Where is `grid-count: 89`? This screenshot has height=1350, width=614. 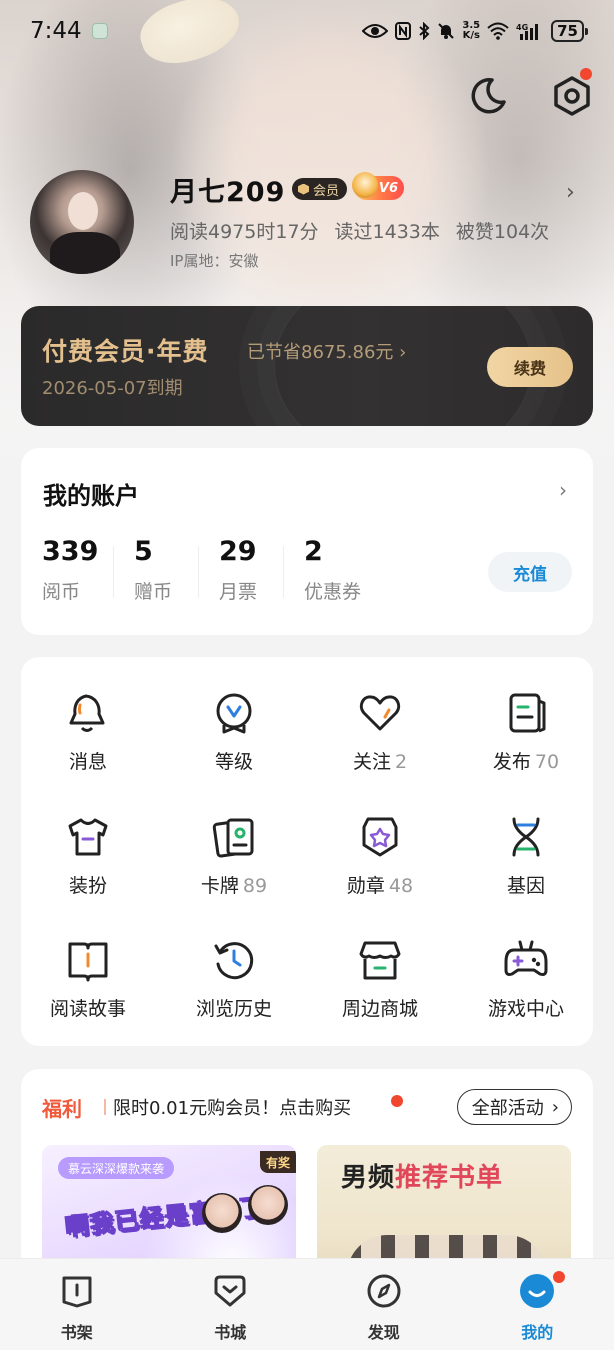
grid-count: 89 is located at coordinates (255, 886).